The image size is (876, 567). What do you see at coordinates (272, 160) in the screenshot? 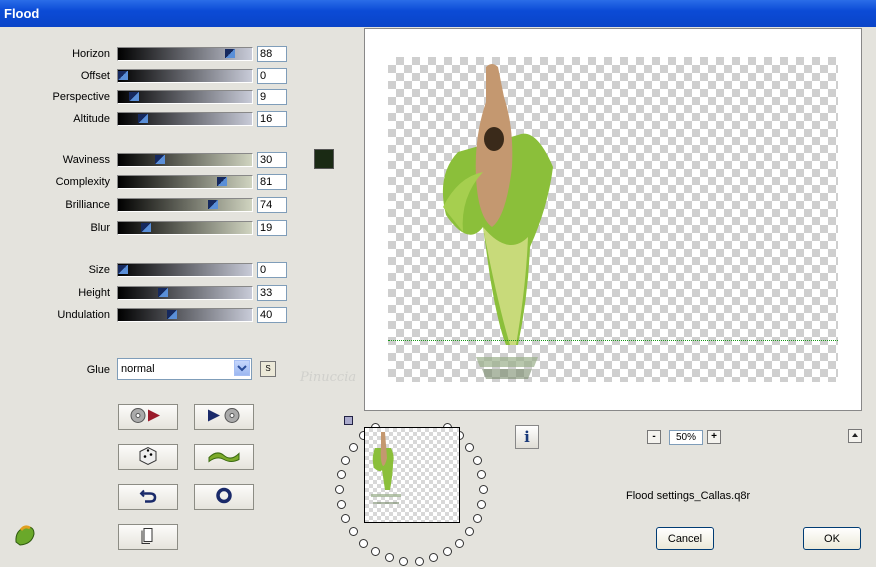
I see `slider-value-input: 30` at bounding box center [272, 160].